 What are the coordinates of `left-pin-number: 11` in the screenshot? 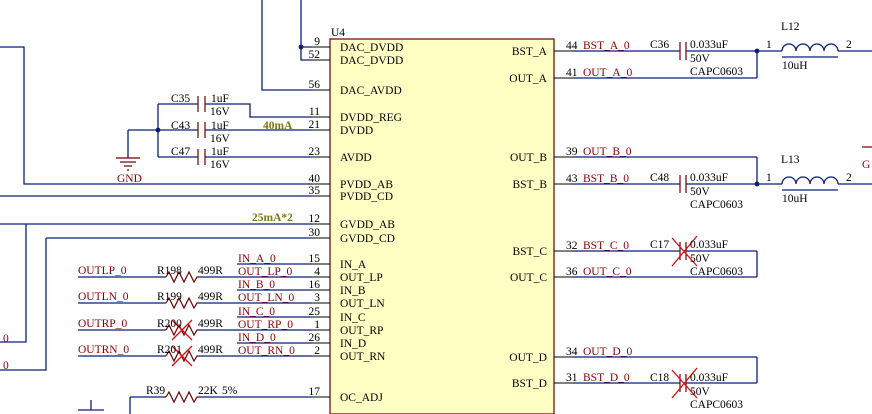 It's located at (314, 112).